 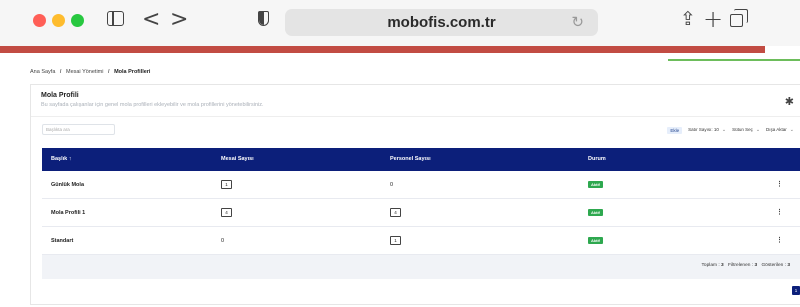 What do you see at coordinates (151, 19) in the screenshot?
I see `back-icon: <` at bounding box center [151, 19].